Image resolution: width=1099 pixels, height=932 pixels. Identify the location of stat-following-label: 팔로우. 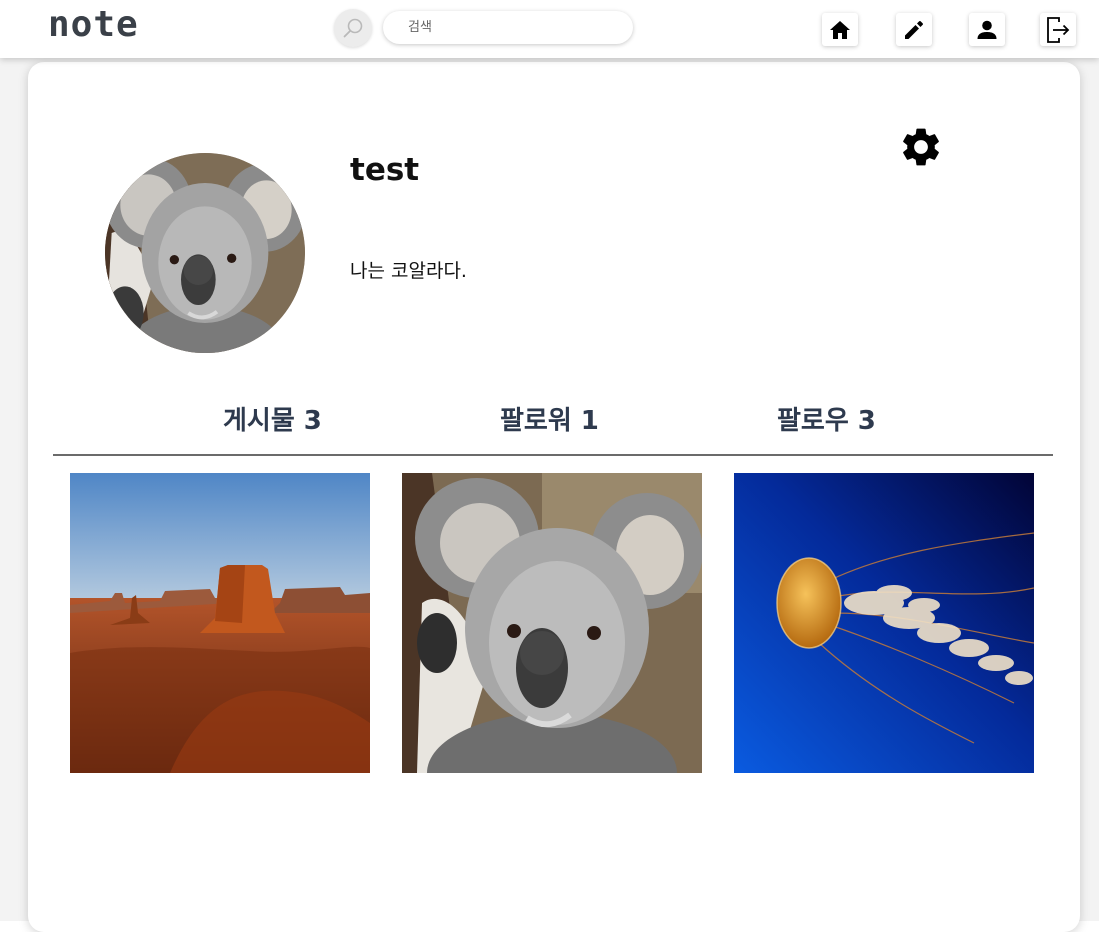
(813, 421).